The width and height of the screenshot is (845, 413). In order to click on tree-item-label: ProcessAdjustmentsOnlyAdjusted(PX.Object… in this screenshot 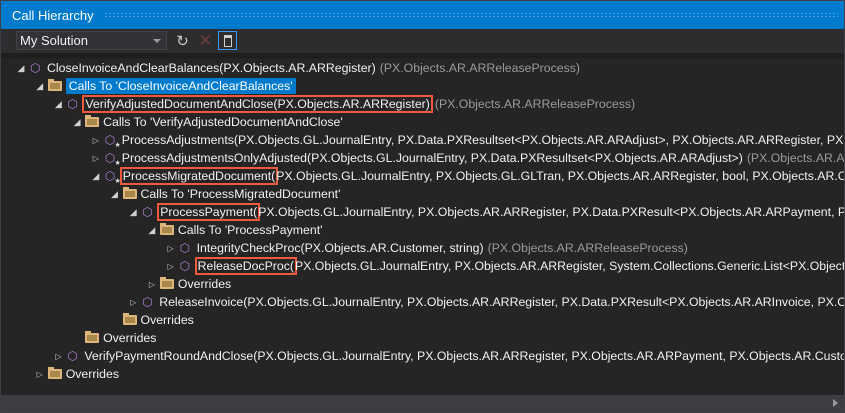, I will do `click(432, 158)`.